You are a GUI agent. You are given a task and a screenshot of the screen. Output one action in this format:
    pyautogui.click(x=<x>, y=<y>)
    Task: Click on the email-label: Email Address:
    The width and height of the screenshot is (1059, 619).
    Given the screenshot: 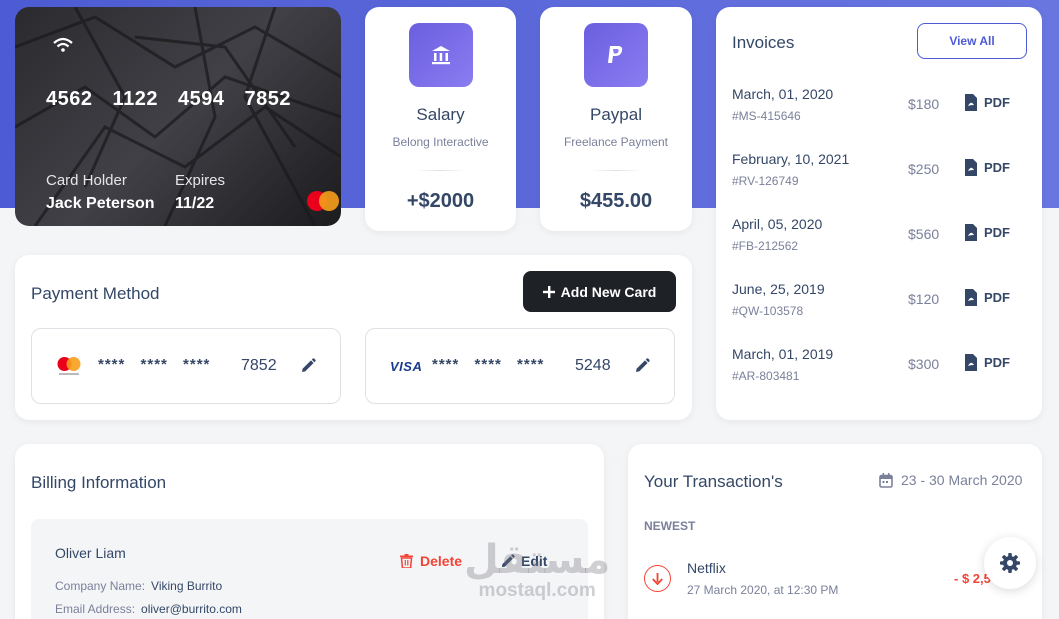 What is the action you would take?
    pyautogui.click(x=95, y=609)
    